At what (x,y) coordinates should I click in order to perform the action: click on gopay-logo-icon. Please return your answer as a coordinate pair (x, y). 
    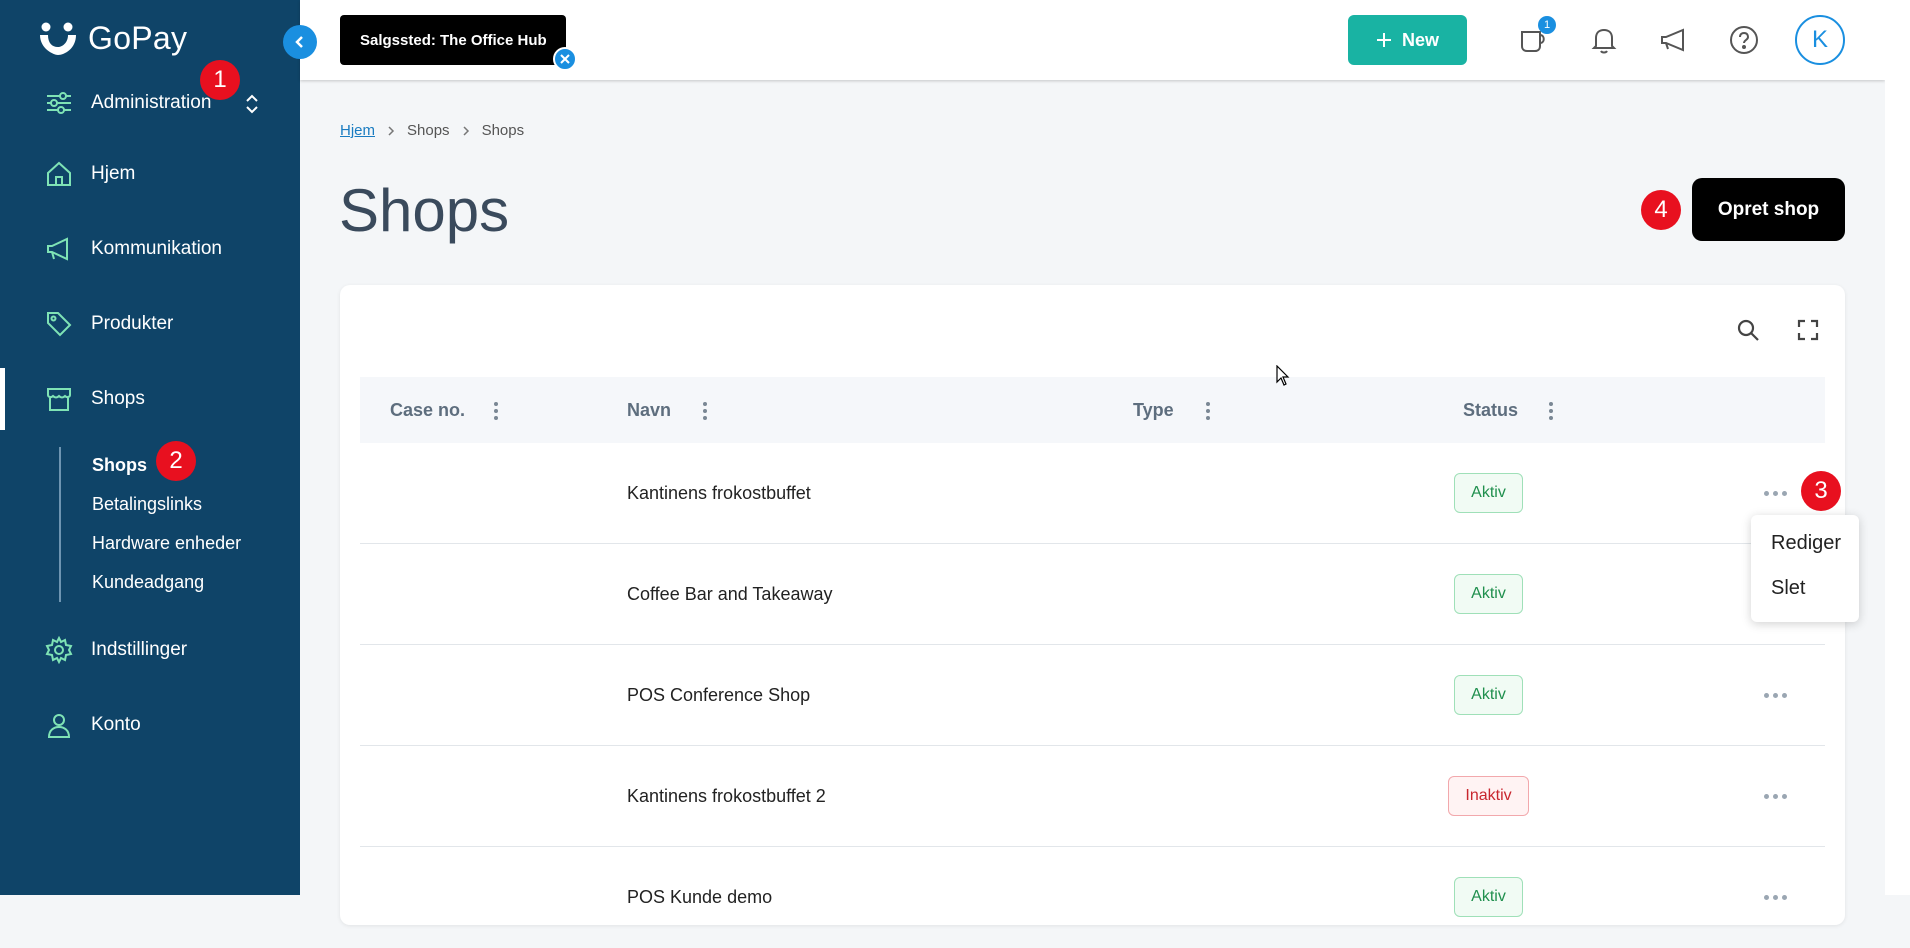
    Looking at the image, I should click on (58, 39).